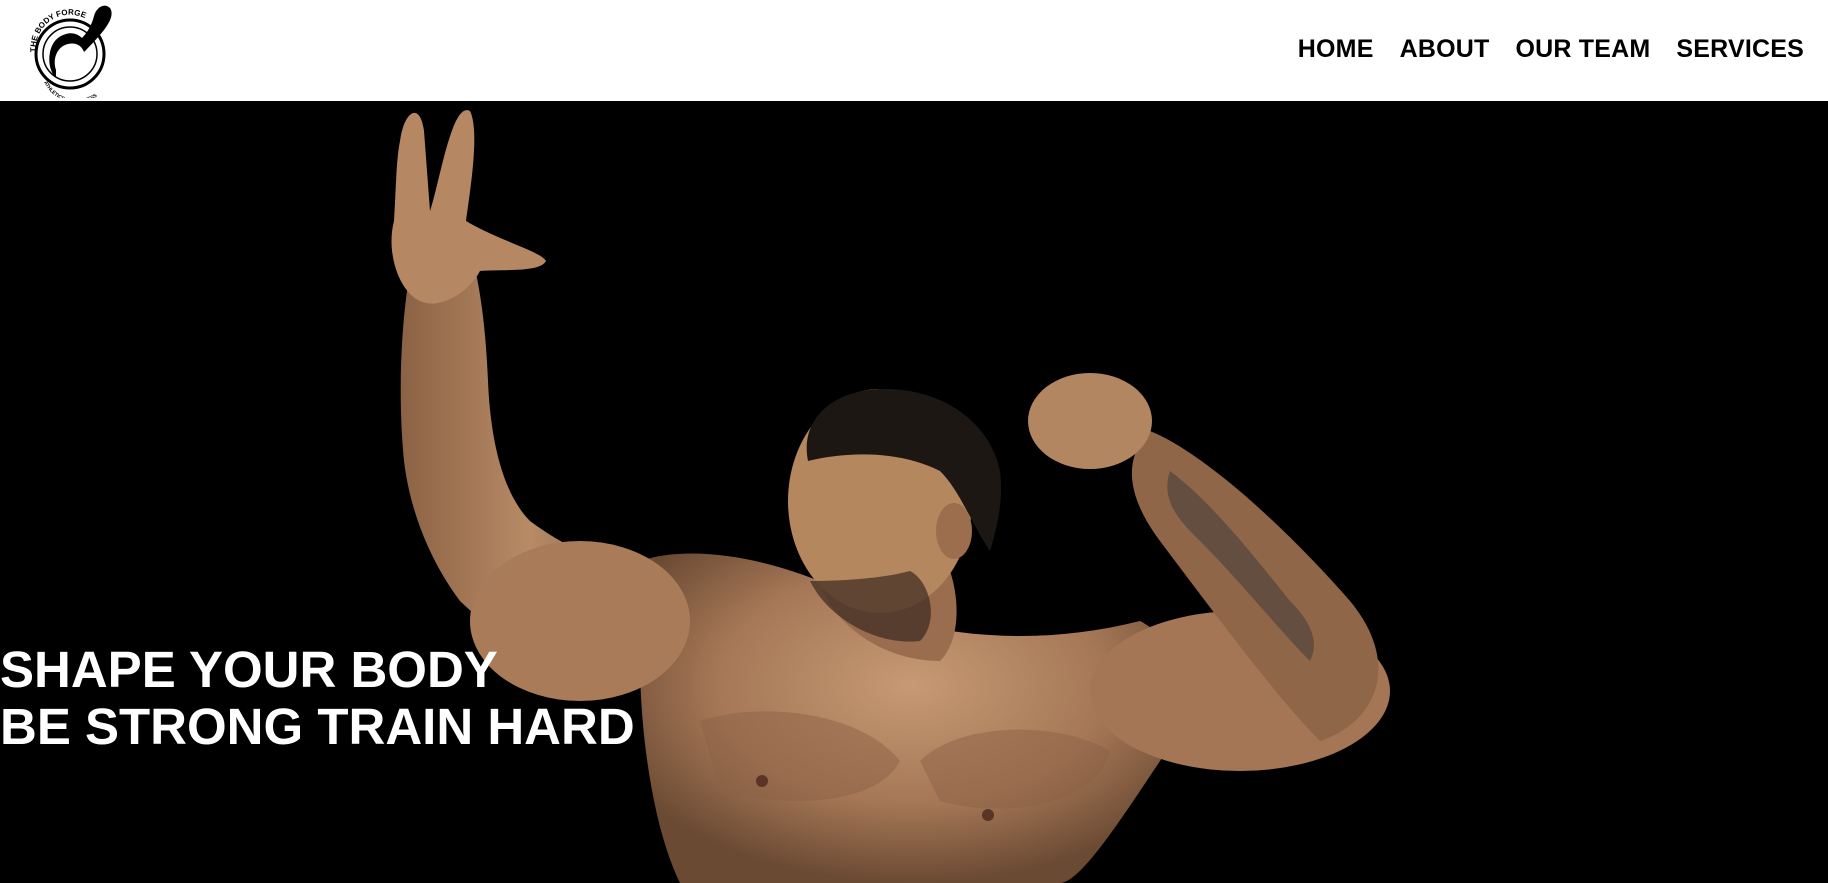 The height and width of the screenshot is (883, 1828). I want to click on bodybuilder-emblem-icon: THE BODY FORGE ATHLETICS AND FITNESS, so click(70, 55).